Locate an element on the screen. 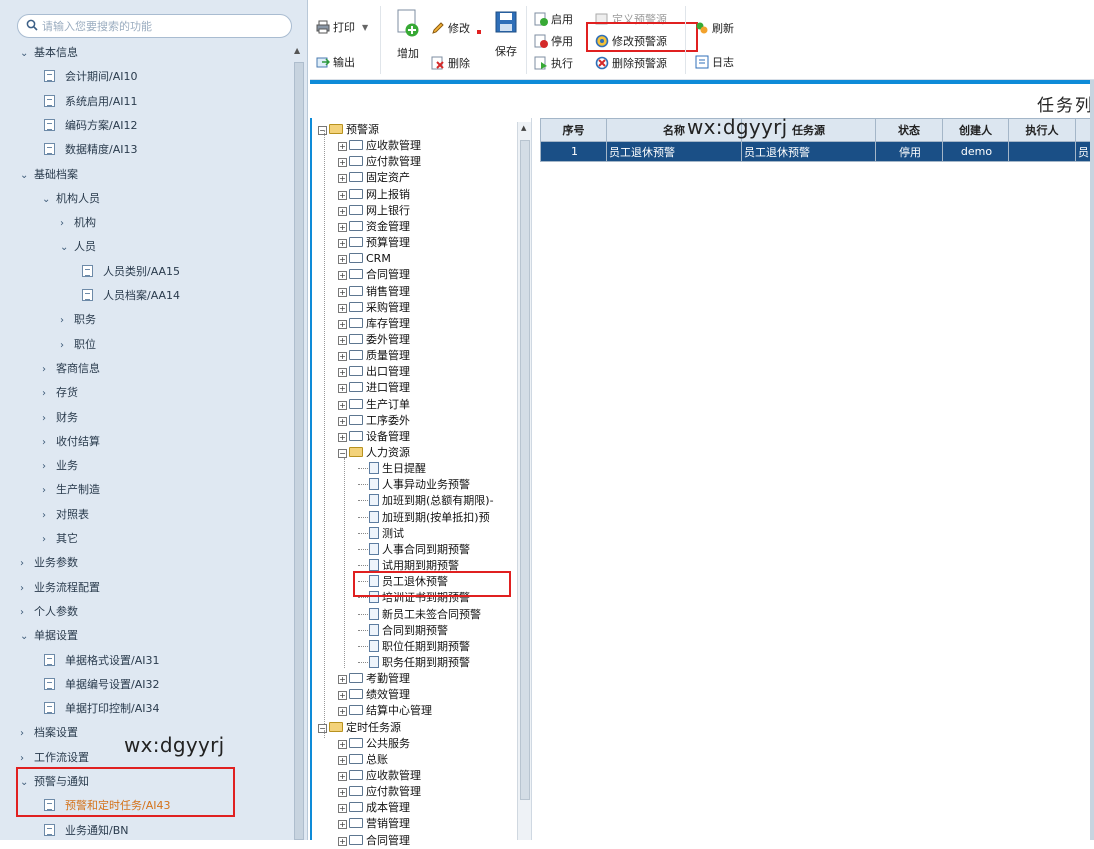 This screenshot has width=1094, height=849. tree-leaf-item: 人事异动业务预警 is located at coordinates (414, 485).